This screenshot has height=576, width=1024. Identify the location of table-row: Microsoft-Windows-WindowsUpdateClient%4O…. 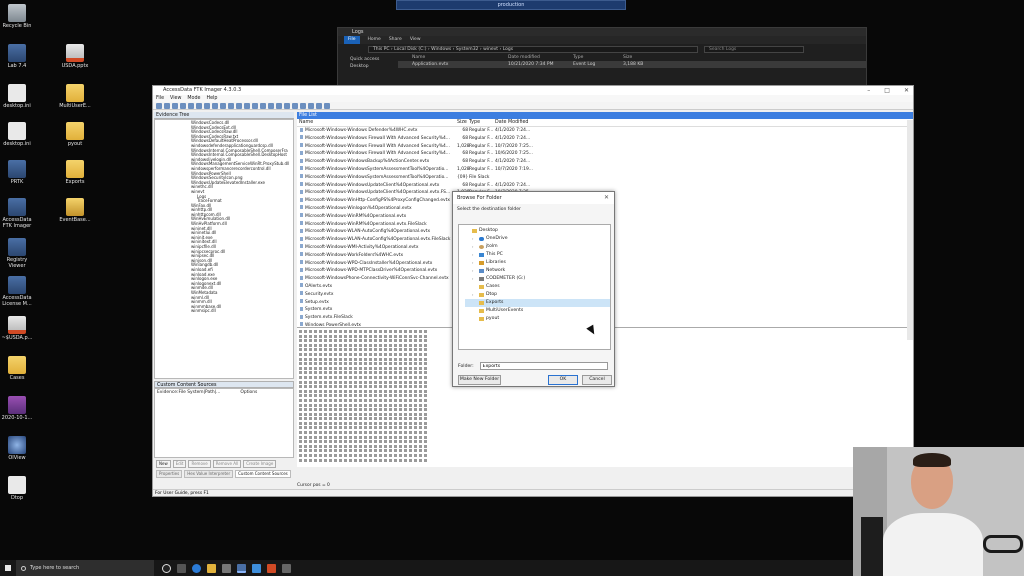
(605, 186).